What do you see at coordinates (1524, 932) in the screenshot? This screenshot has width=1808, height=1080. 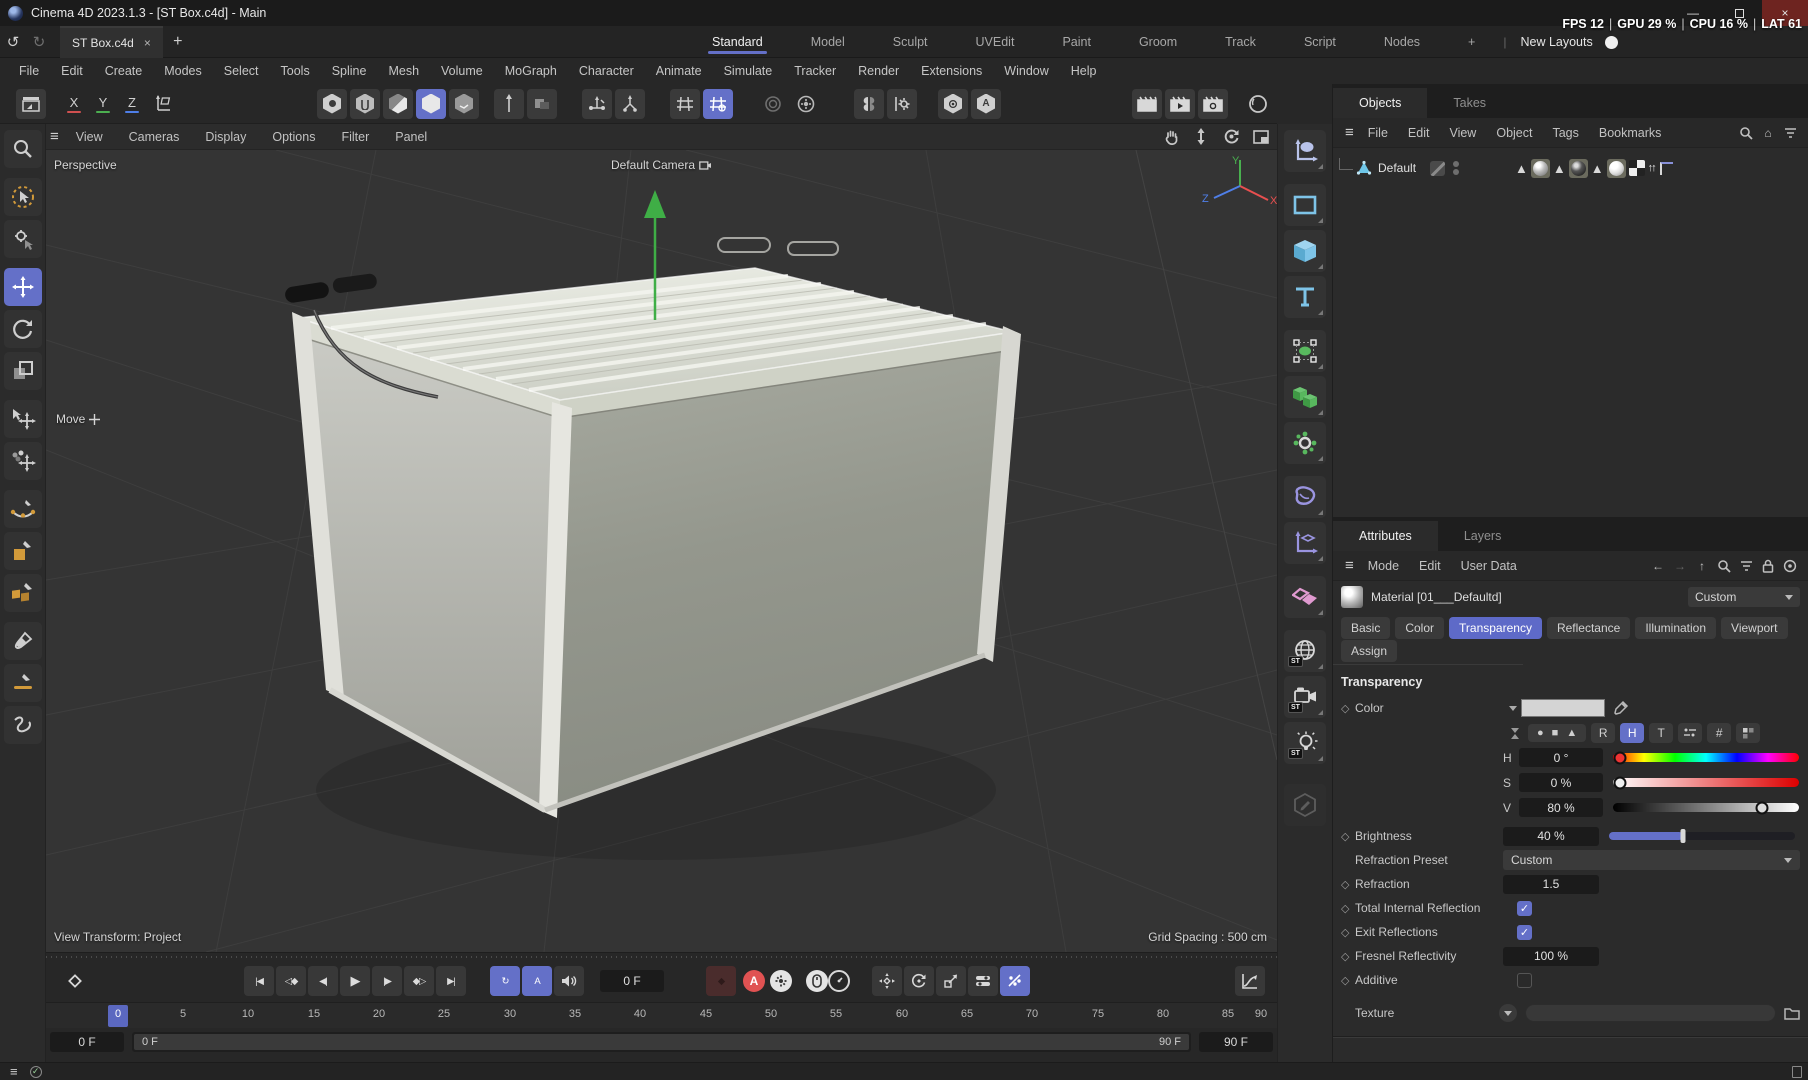 I see `exit-reflections-checkbox: ✓` at bounding box center [1524, 932].